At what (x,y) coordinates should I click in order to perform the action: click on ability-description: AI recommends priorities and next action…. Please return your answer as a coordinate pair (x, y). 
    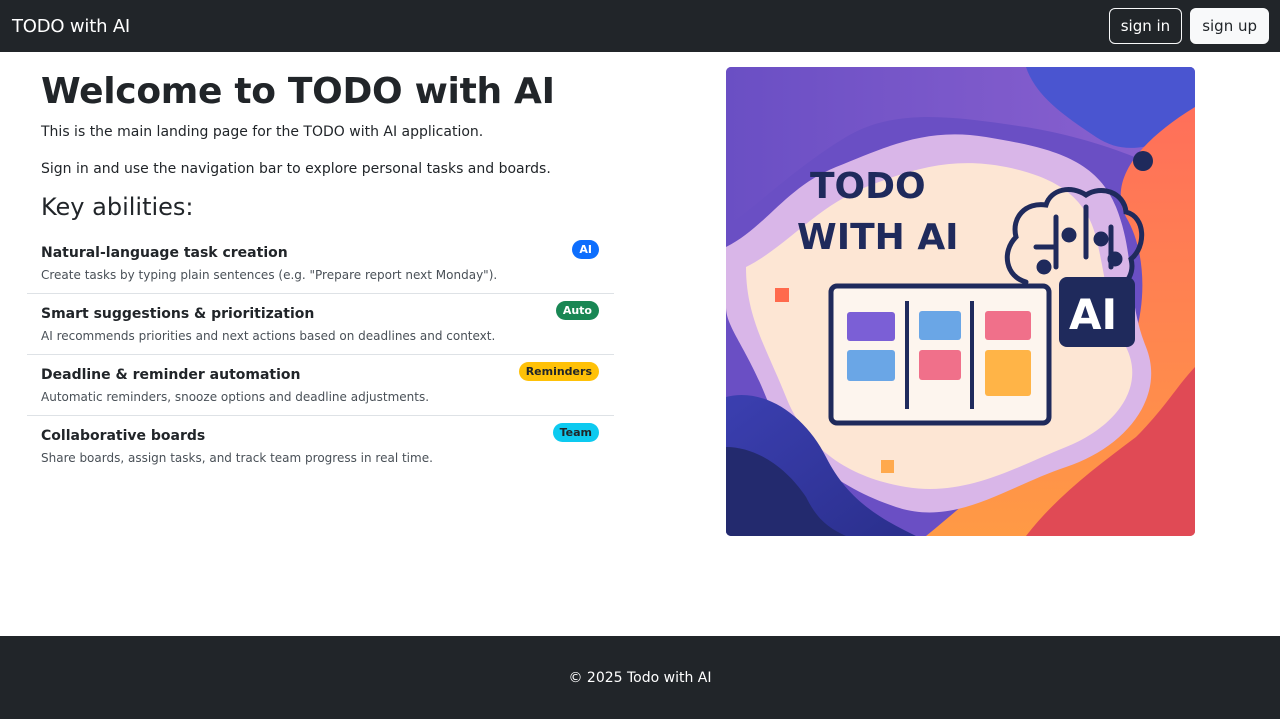
    Looking at the image, I should click on (268, 336).